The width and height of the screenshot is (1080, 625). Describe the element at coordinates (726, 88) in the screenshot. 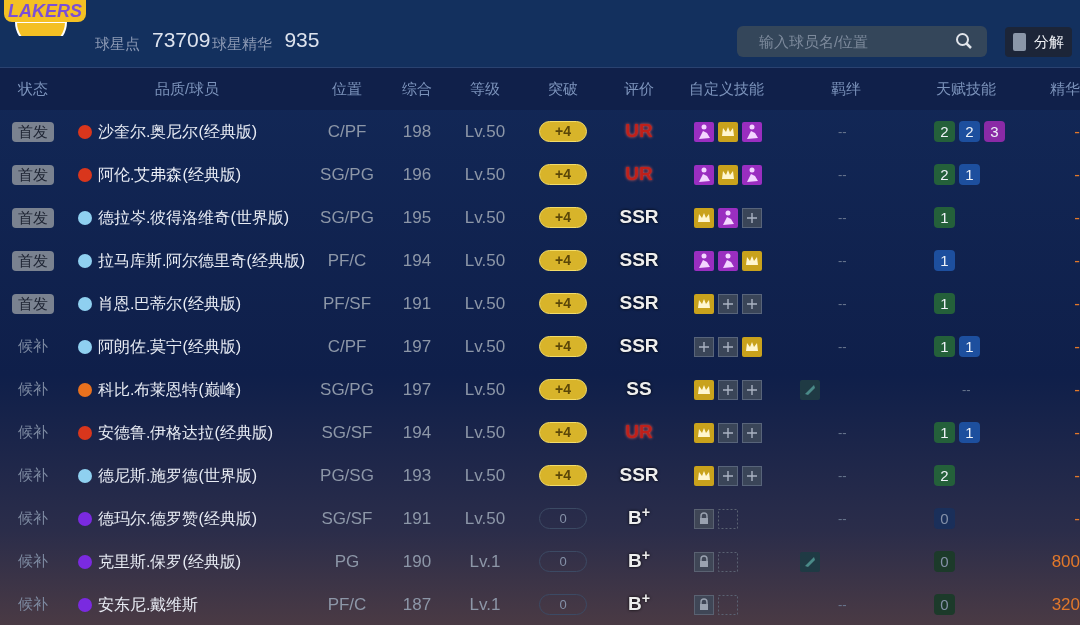

I see `column-header: 自定义技能` at that location.